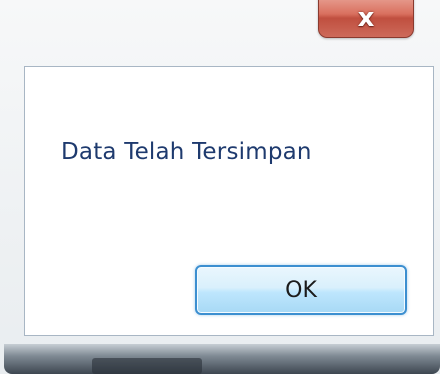 The height and width of the screenshot is (374, 440). Describe the element at coordinates (301, 290) in the screenshot. I see `ok-button: OK` at that location.